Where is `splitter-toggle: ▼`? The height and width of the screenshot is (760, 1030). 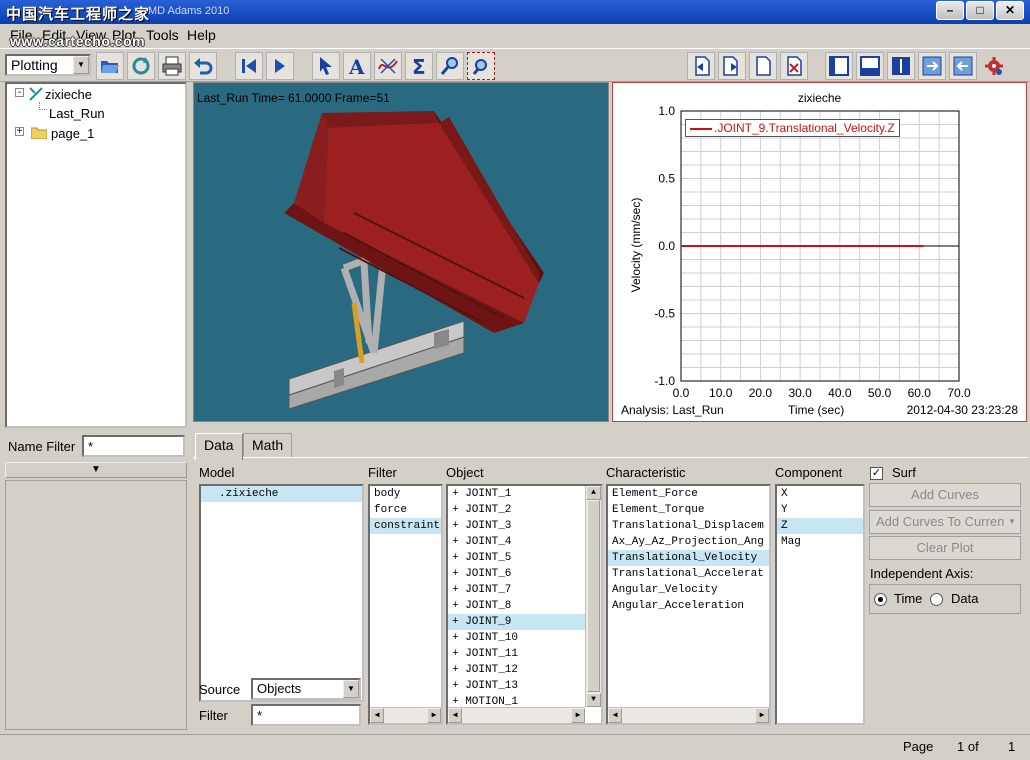
splitter-toggle: ▼ is located at coordinates (96, 470).